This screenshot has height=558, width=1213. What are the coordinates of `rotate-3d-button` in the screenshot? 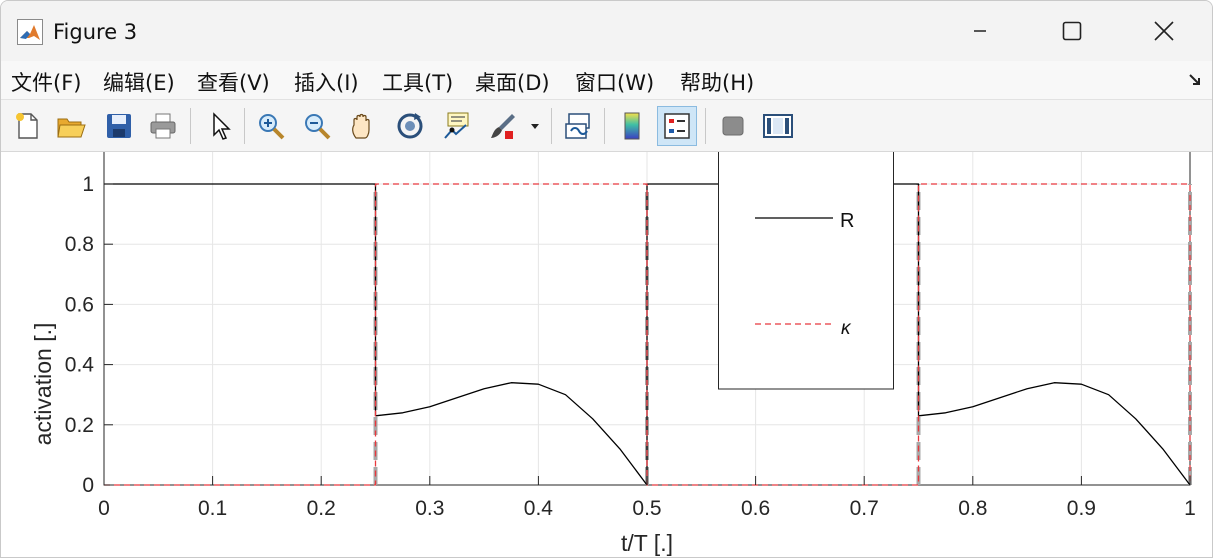 It's located at (410, 126).